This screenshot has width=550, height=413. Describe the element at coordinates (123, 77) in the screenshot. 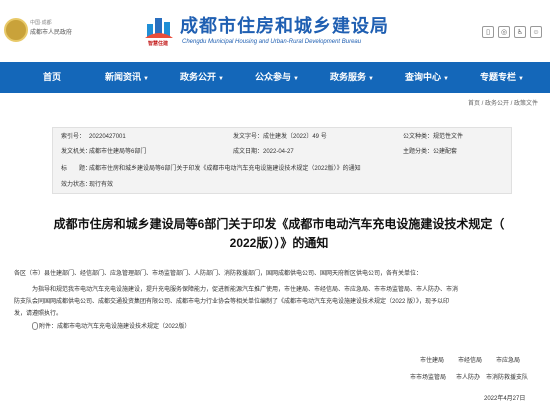

I see `nav-label: 新闻资讯` at that location.